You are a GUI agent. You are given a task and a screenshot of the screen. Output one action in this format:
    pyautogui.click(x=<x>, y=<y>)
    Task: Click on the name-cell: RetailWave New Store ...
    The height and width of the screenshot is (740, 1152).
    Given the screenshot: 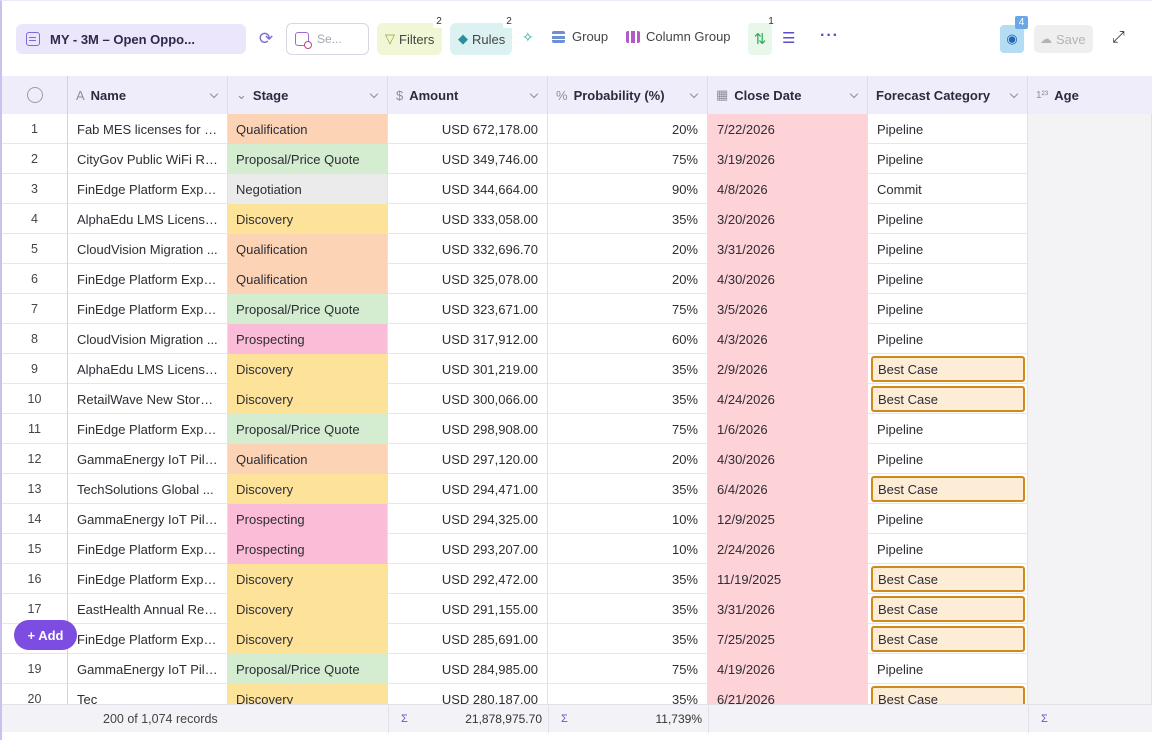 What is the action you would take?
    pyautogui.click(x=148, y=399)
    